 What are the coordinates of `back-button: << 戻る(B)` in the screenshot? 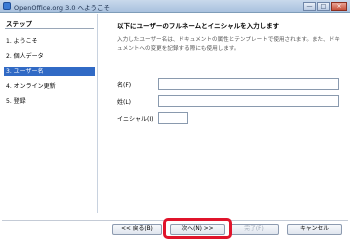 It's located at (137, 229).